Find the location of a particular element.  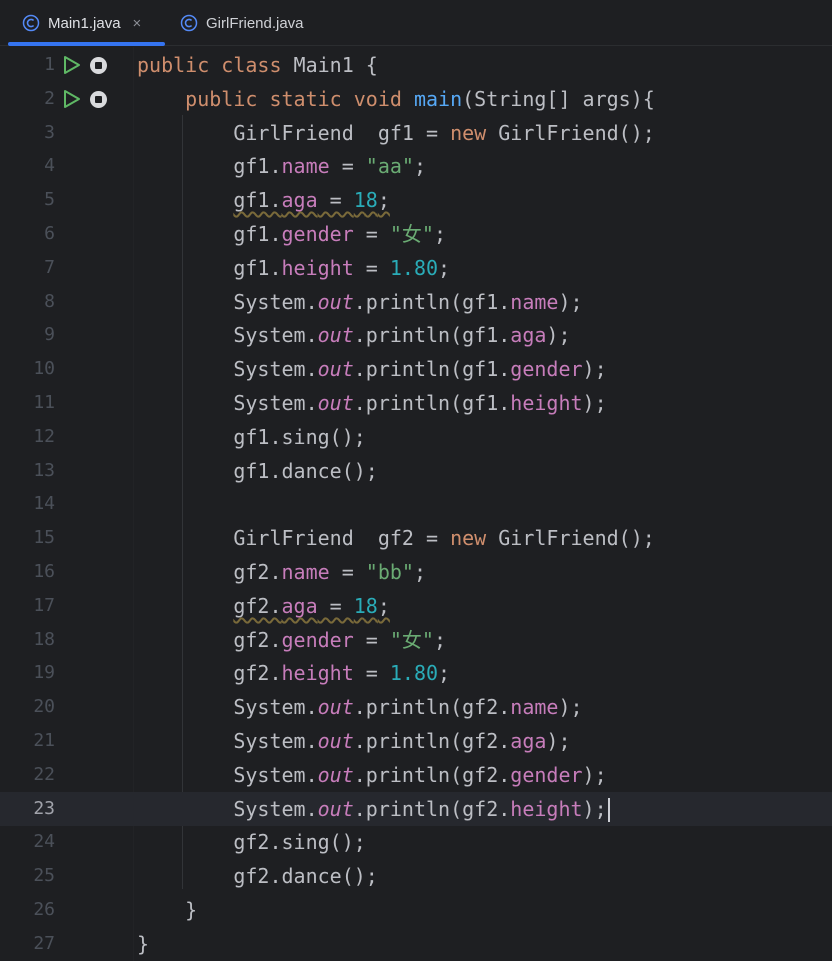

line-number: 26 is located at coordinates (44, 909).